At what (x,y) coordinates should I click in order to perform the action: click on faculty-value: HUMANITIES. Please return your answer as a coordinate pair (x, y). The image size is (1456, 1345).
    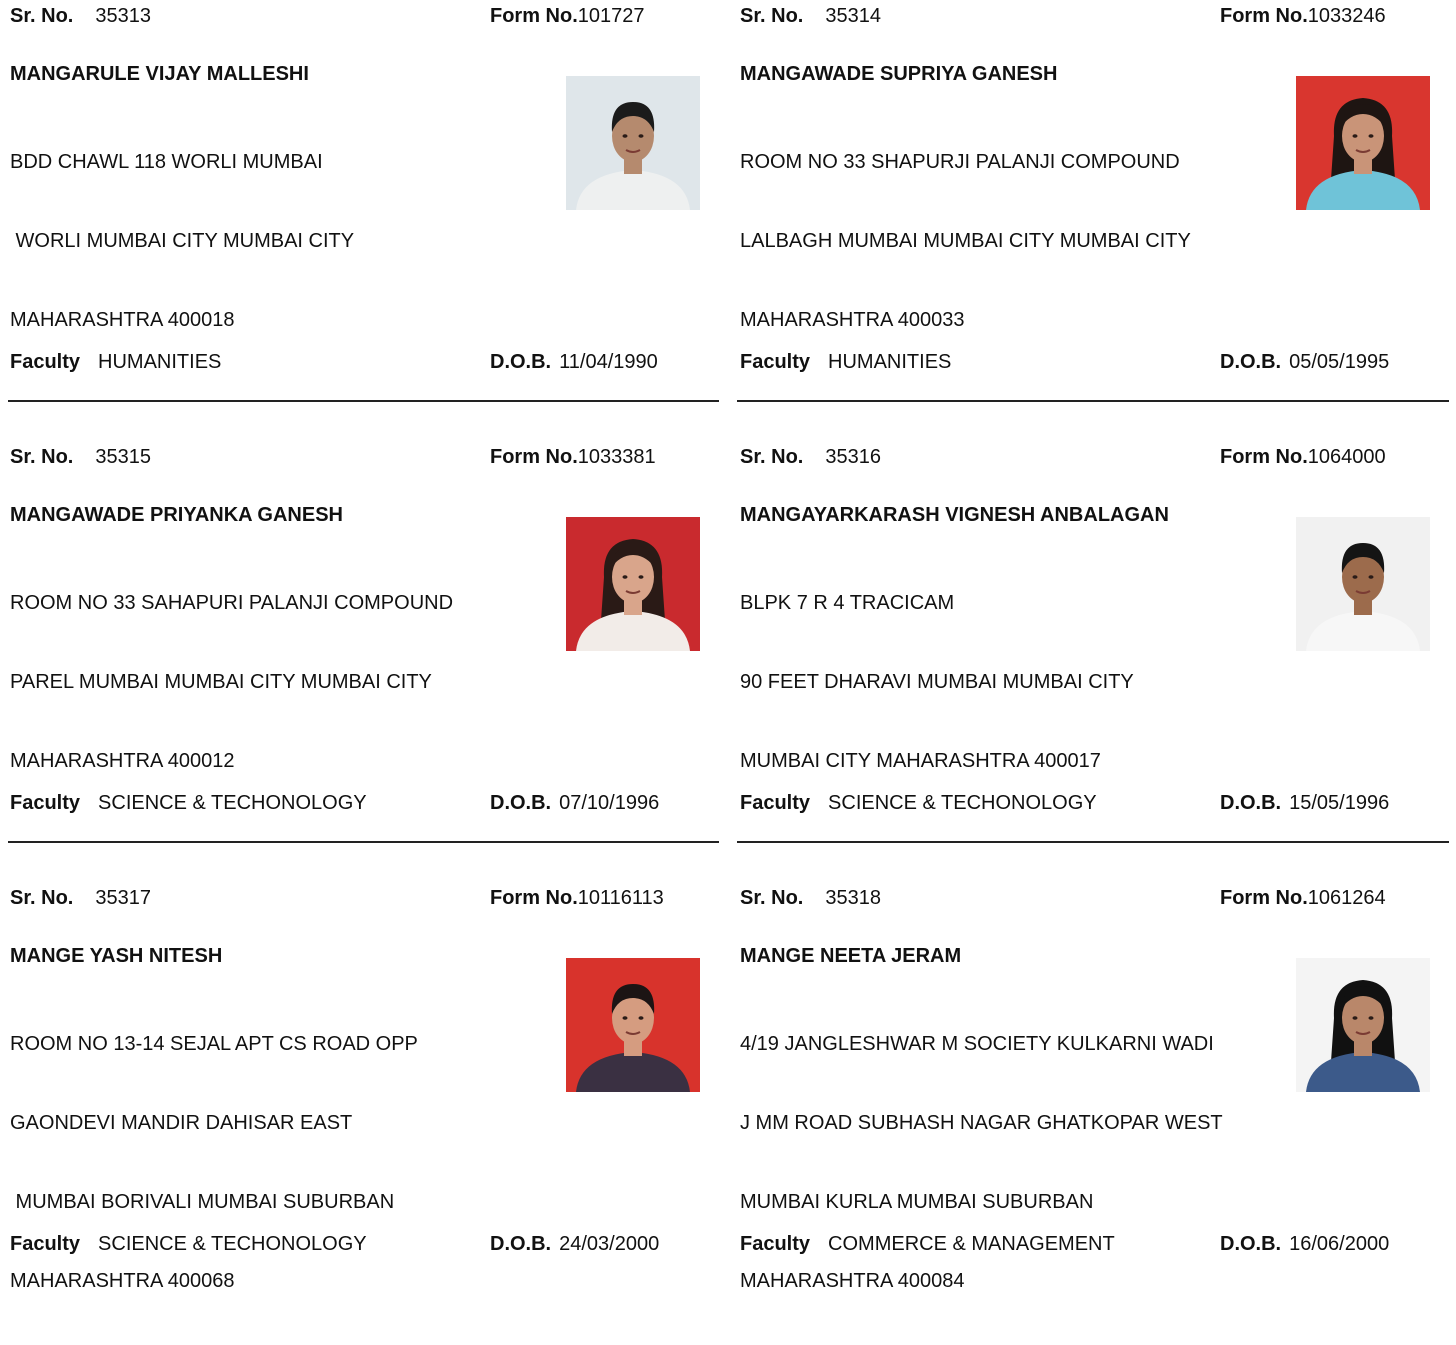
    Looking at the image, I should click on (160, 362).